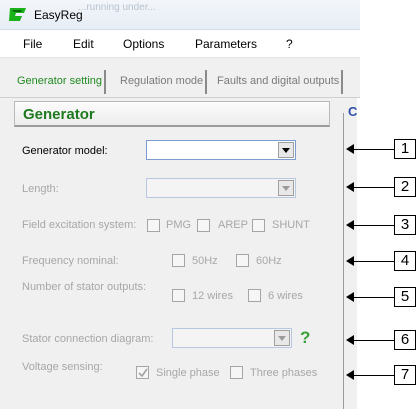 The width and height of the screenshot is (419, 409). Describe the element at coordinates (353, 111) in the screenshot. I see `right-panel-heading: C` at that location.